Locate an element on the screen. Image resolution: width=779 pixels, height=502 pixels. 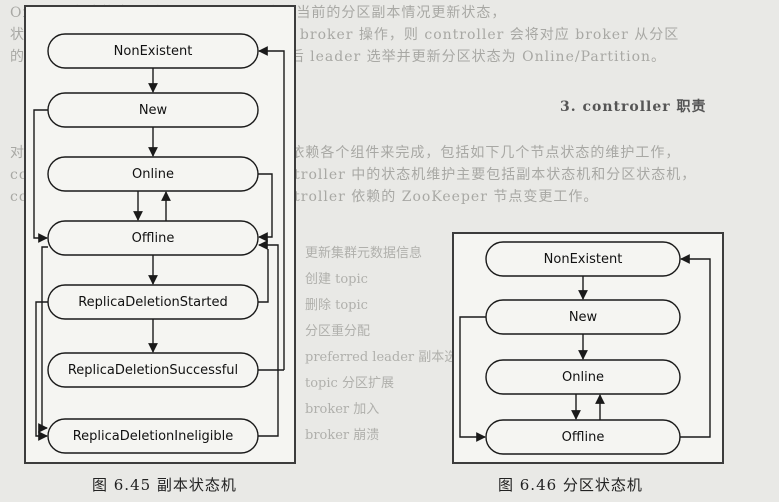
state-label: ReplicaDeletionIneligible is located at coordinates (153, 436).